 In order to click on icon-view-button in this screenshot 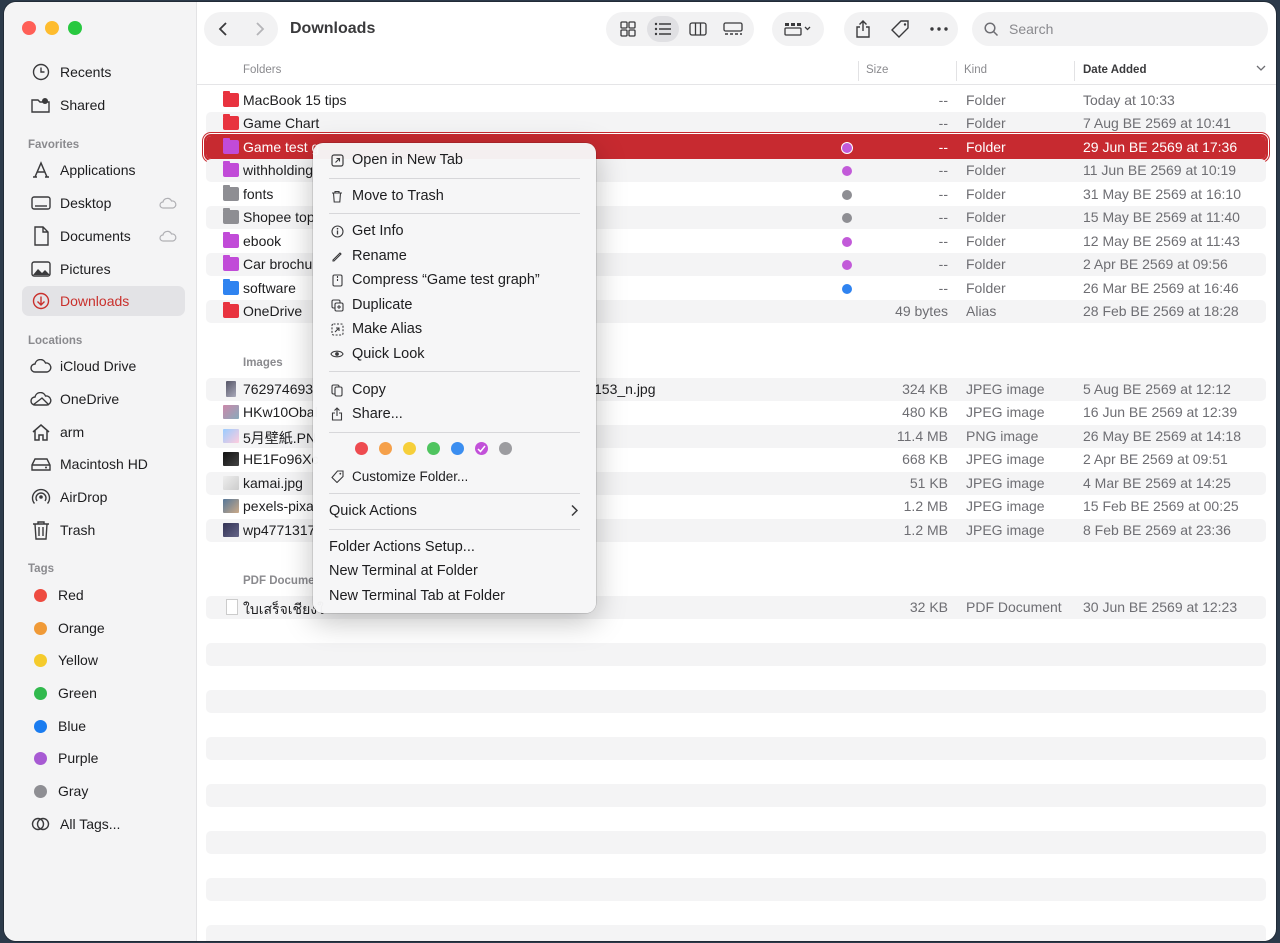, I will do `click(628, 29)`.